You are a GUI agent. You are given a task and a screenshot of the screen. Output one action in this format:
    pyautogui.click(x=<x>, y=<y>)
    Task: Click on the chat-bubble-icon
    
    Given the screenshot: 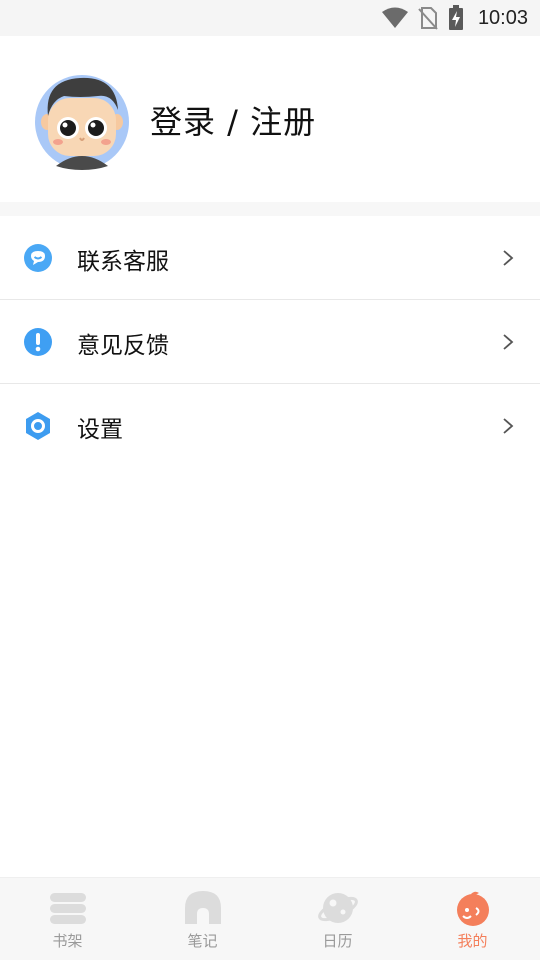 What is the action you would take?
    pyautogui.click(x=38, y=258)
    